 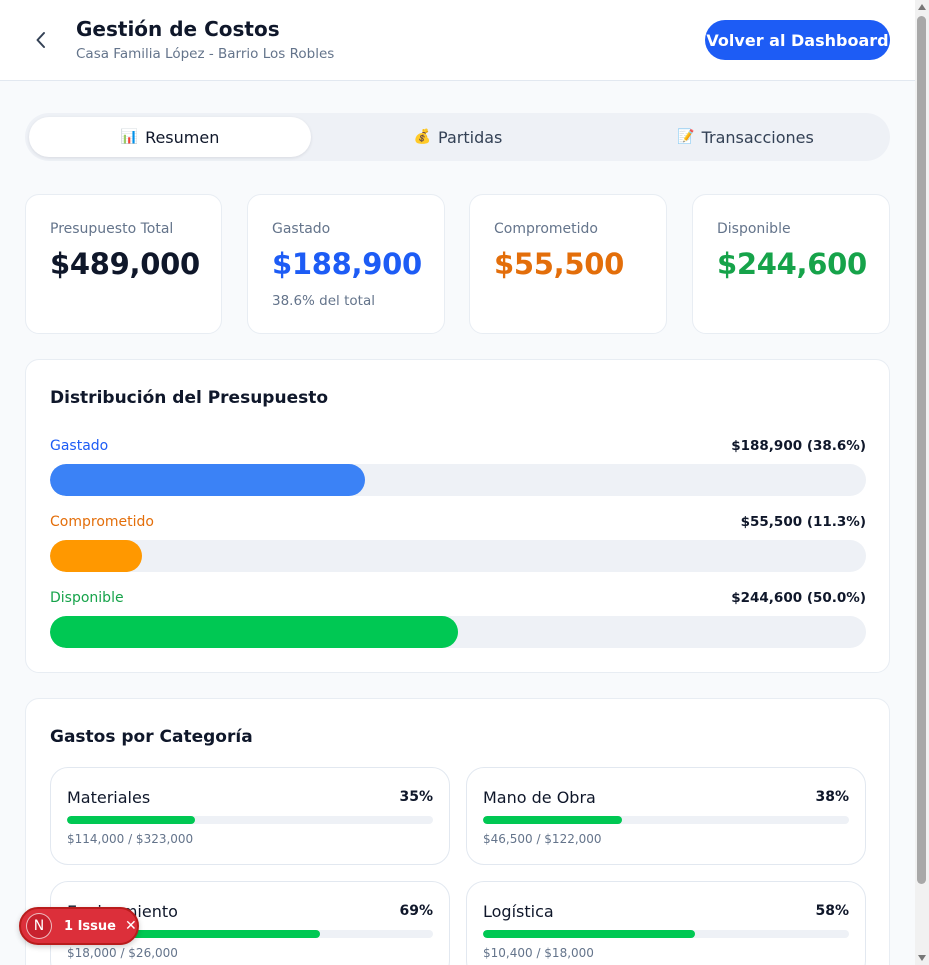 I want to click on category-amount: $18,000 / $26,000, so click(x=122, y=953).